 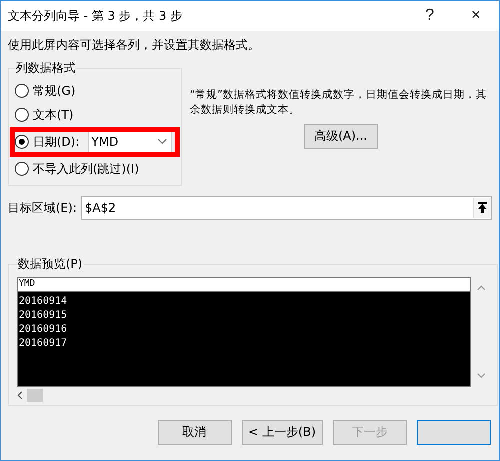 I want to click on table-cell-text: 20160914, so click(x=43, y=302).